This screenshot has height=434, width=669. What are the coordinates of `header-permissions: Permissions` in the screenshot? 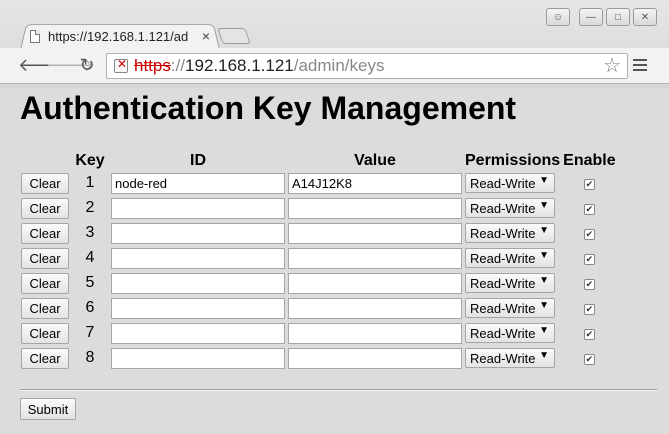 It's located at (513, 160).